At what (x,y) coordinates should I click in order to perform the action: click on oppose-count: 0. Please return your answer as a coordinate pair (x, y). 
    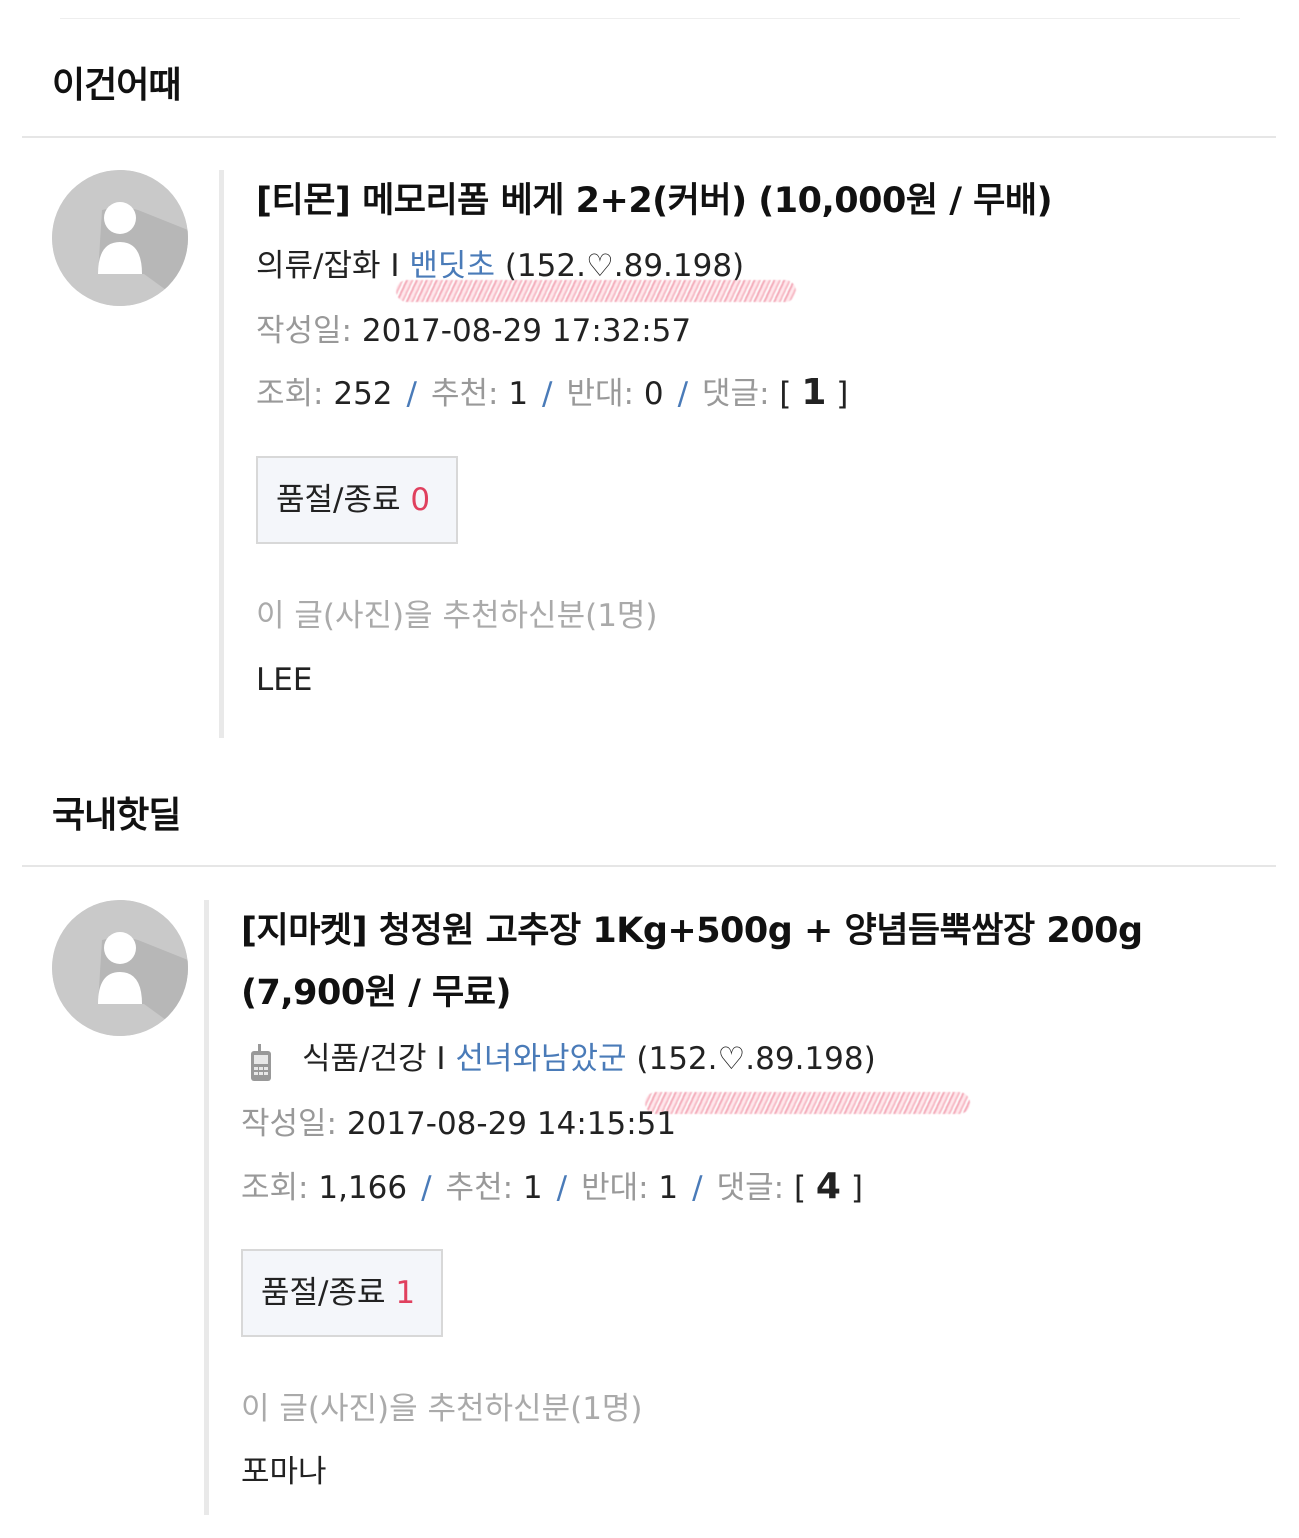
    Looking at the image, I should click on (653, 394).